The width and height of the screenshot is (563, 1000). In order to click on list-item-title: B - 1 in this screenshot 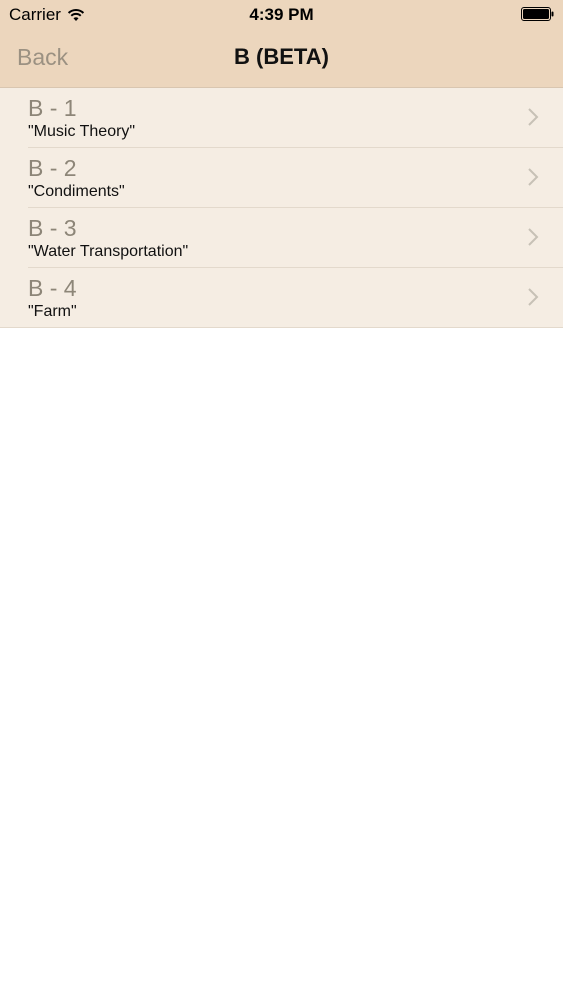, I will do `click(52, 108)`.